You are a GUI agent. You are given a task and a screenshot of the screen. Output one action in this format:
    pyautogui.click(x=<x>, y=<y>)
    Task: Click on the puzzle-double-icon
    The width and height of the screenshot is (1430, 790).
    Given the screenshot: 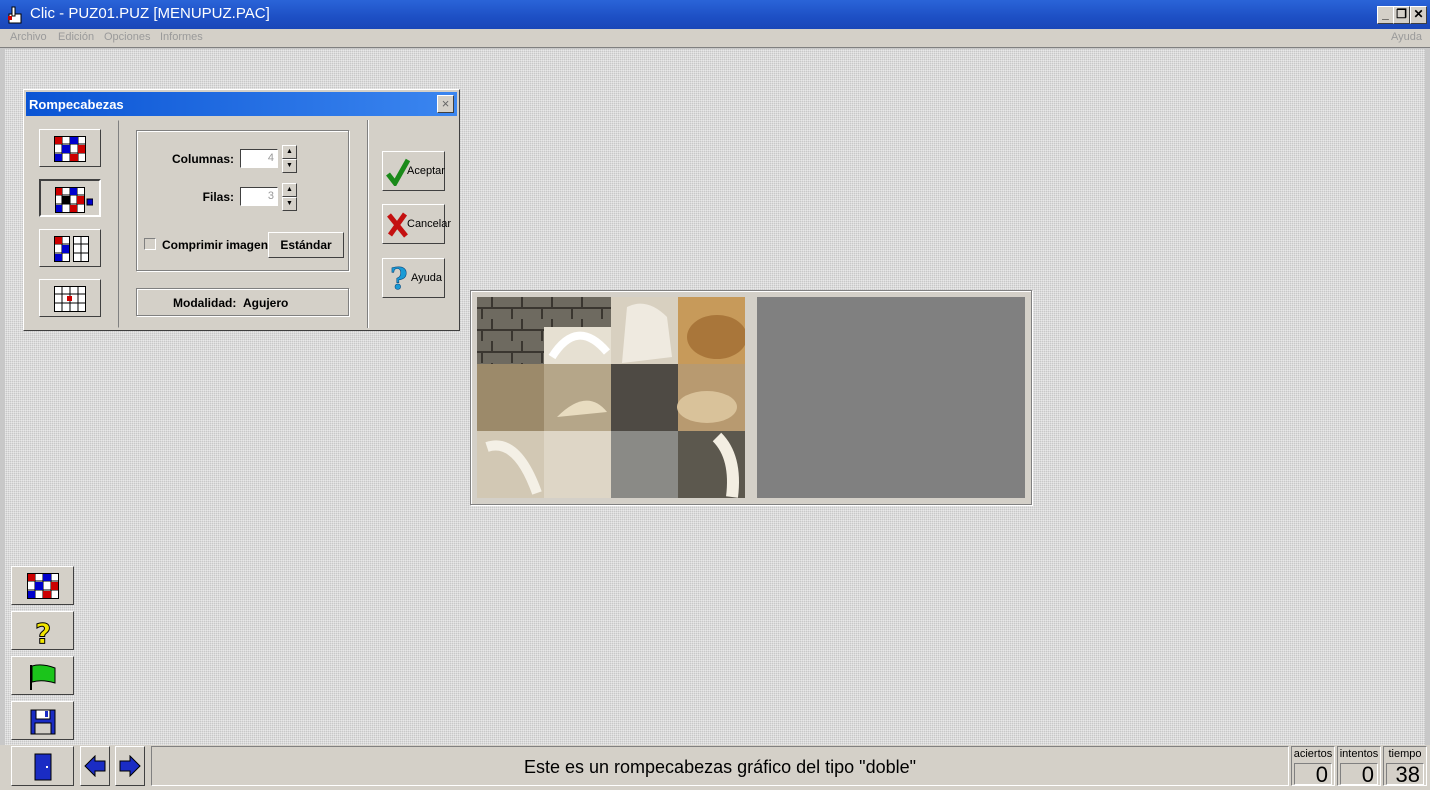 What is the action you would take?
    pyautogui.click(x=70, y=149)
    